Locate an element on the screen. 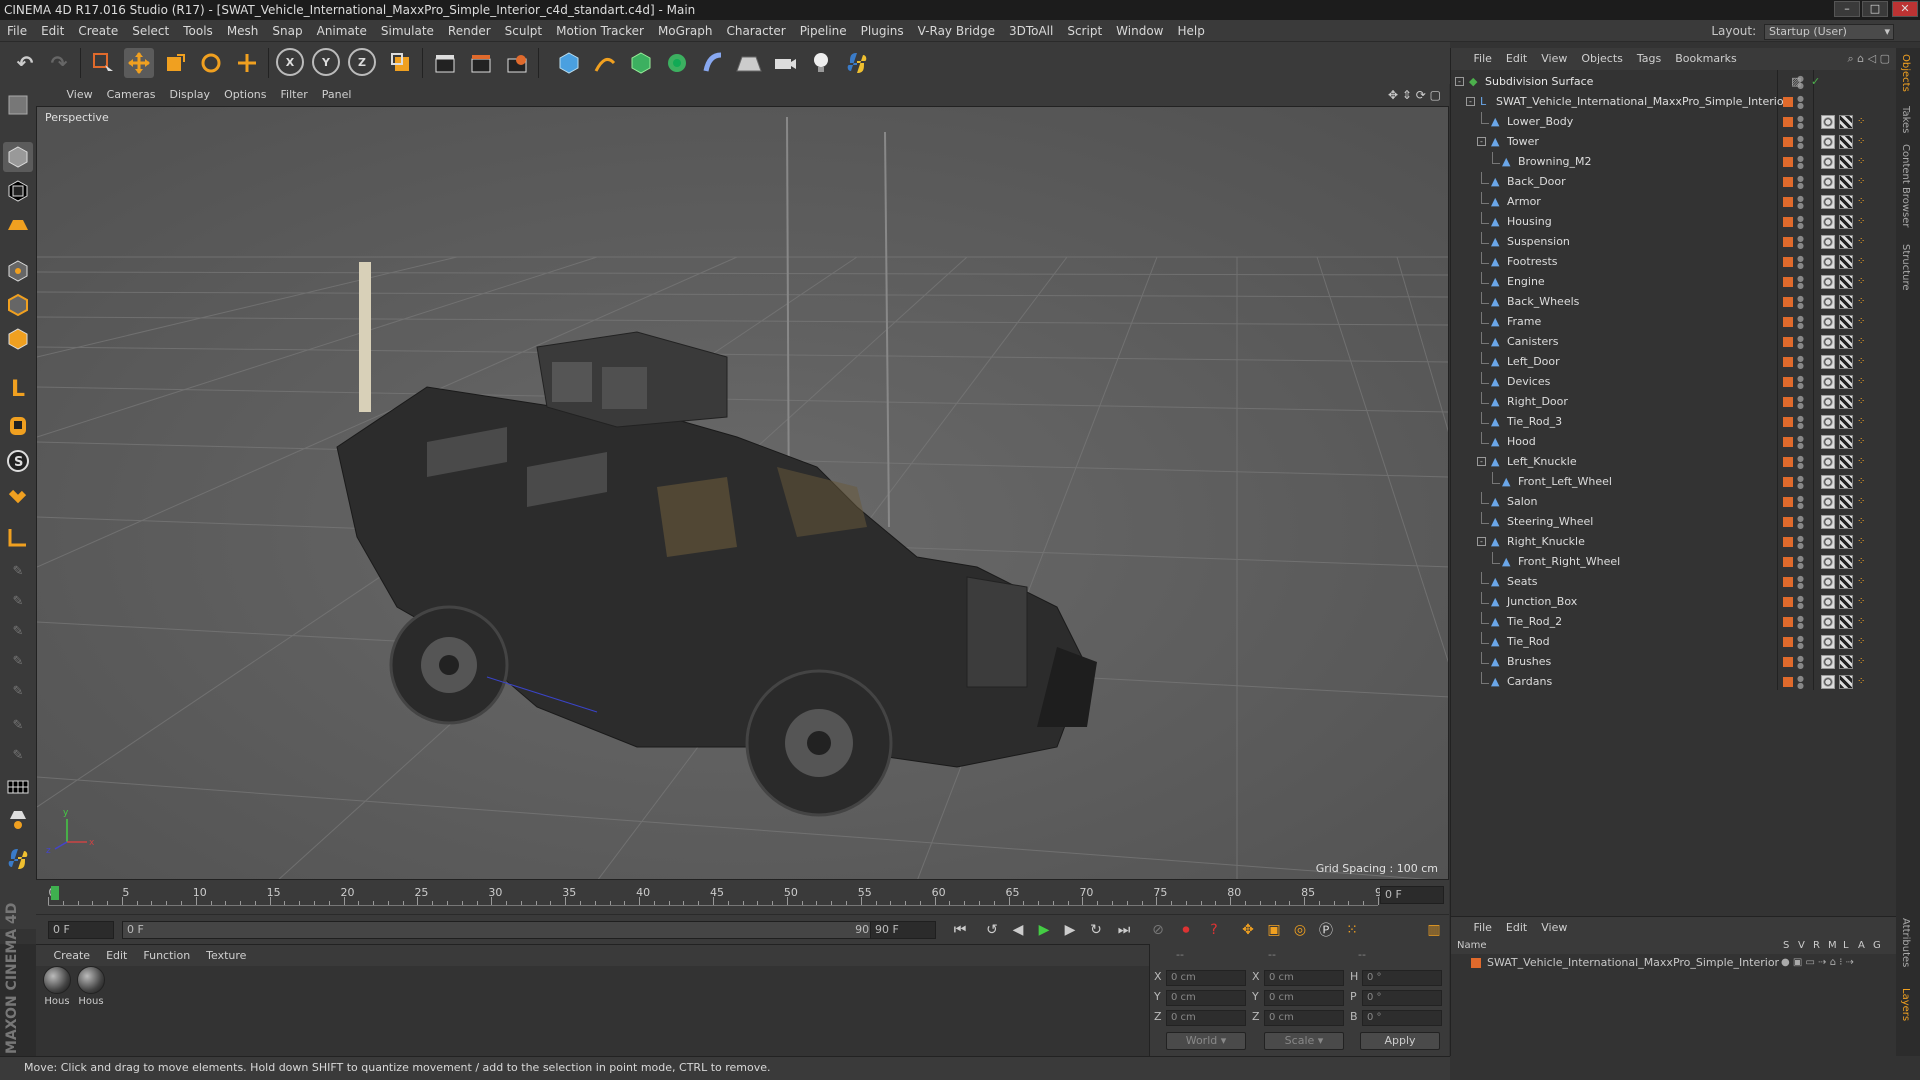 This screenshot has width=1920, height=1080. key-parameter-button: Ⓟ is located at coordinates (1326, 930).